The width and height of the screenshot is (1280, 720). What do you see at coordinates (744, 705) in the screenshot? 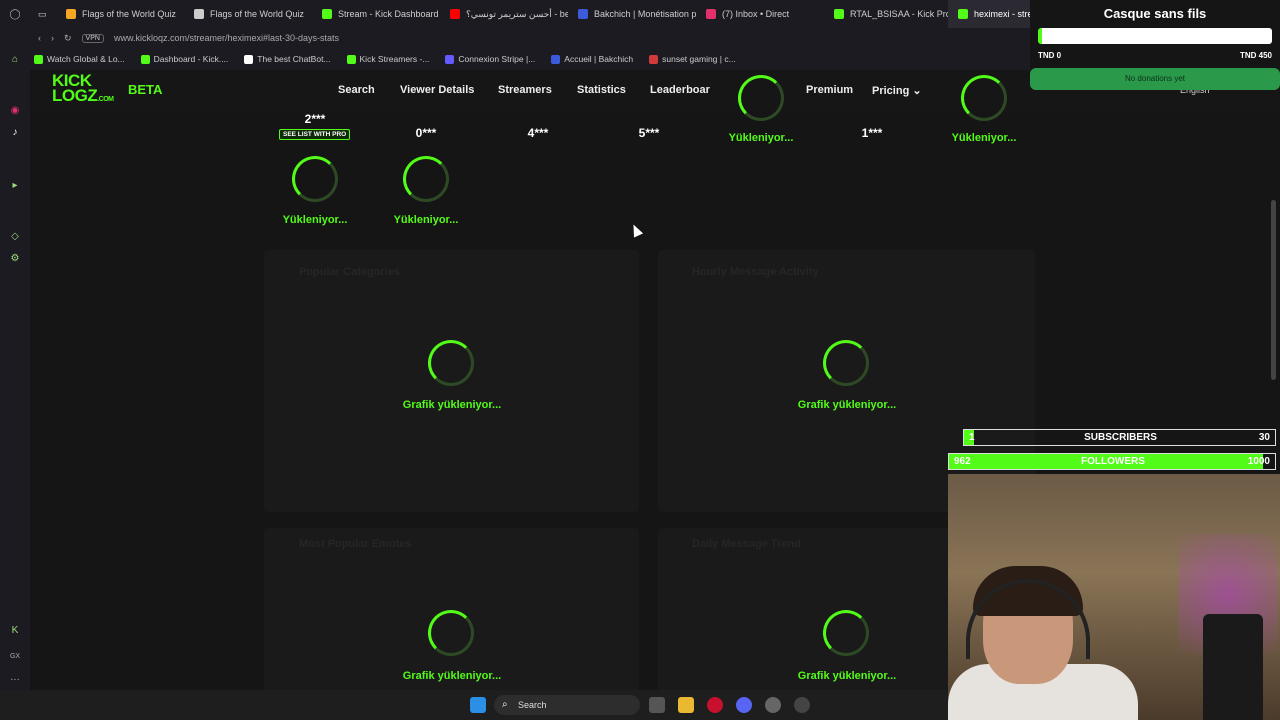
I see `discord-icon` at bounding box center [744, 705].